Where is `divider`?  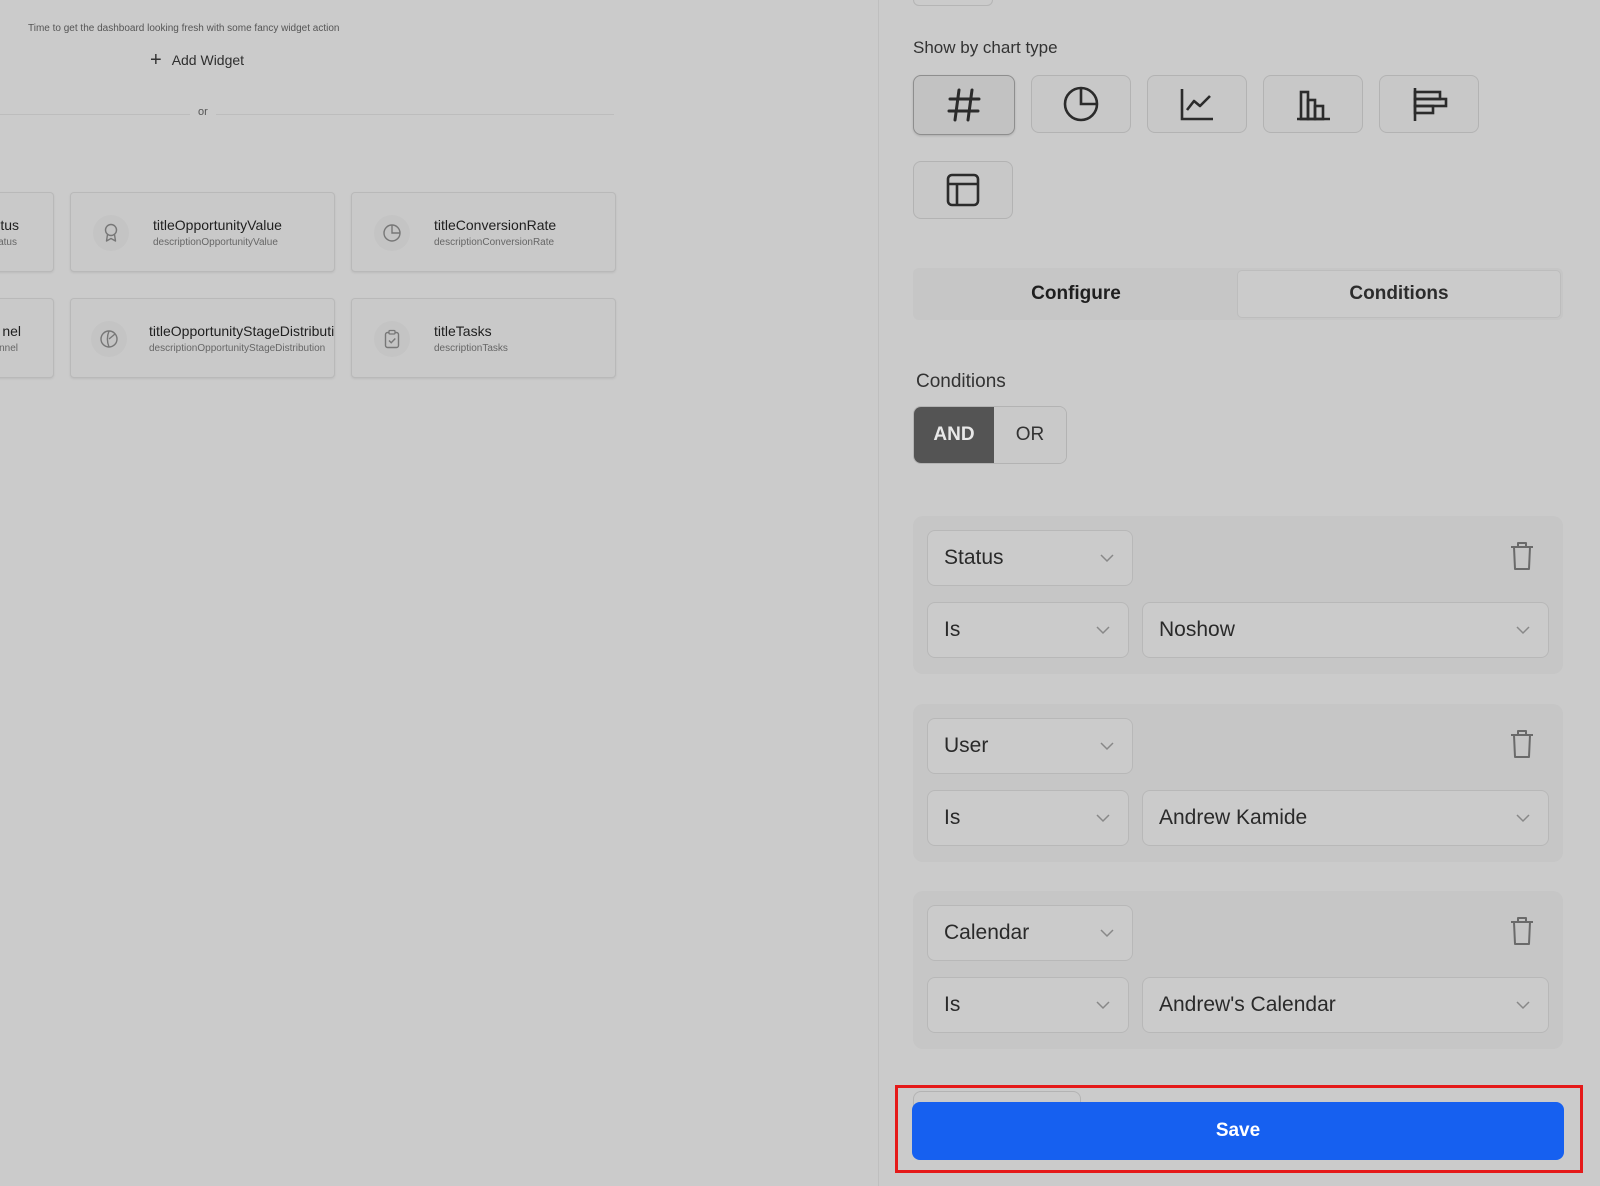 divider is located at coordinates (307, 114).